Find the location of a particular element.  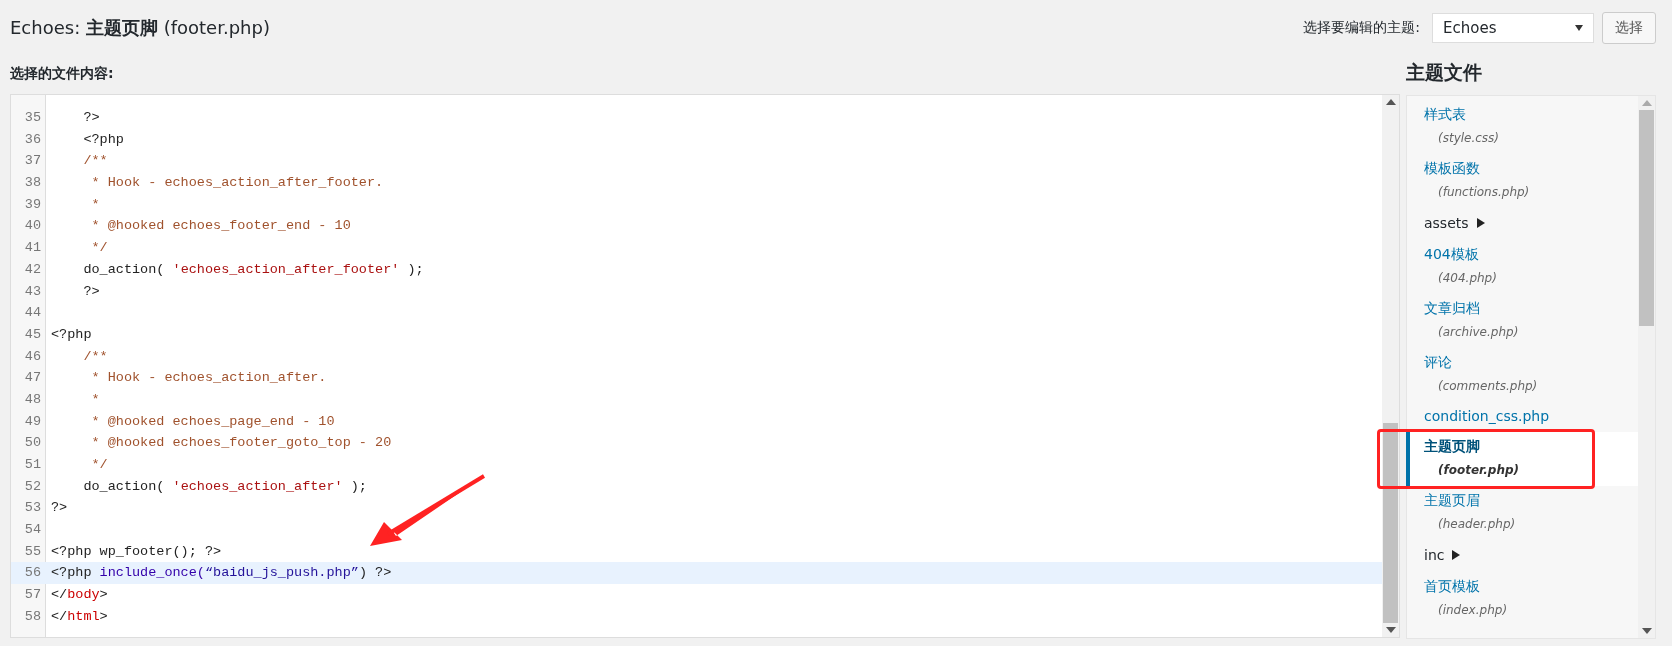

code-line: do_action( 'echoes_action_after_footer' ); is located at coordinates (253, 269).